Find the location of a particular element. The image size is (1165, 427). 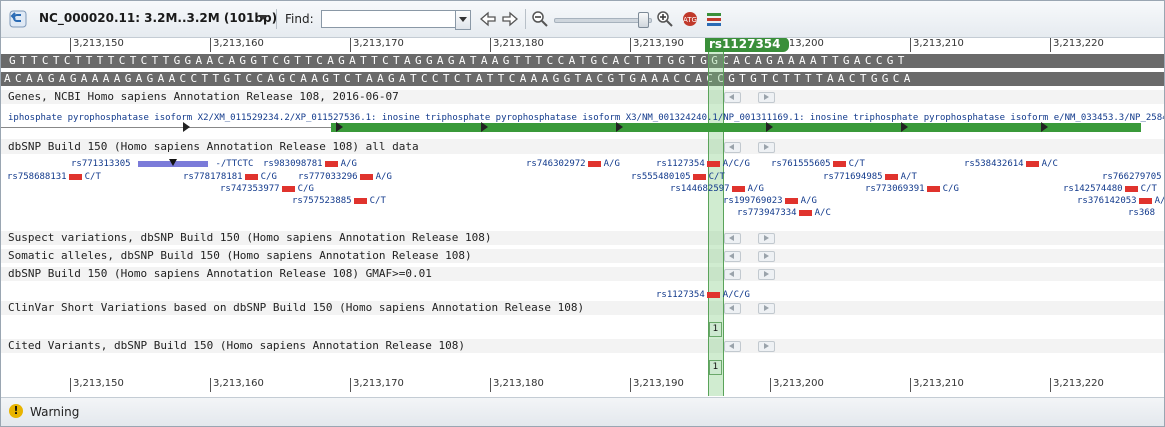

snp-feature: rs144682597 A/G is located at coordinates (717, 189).